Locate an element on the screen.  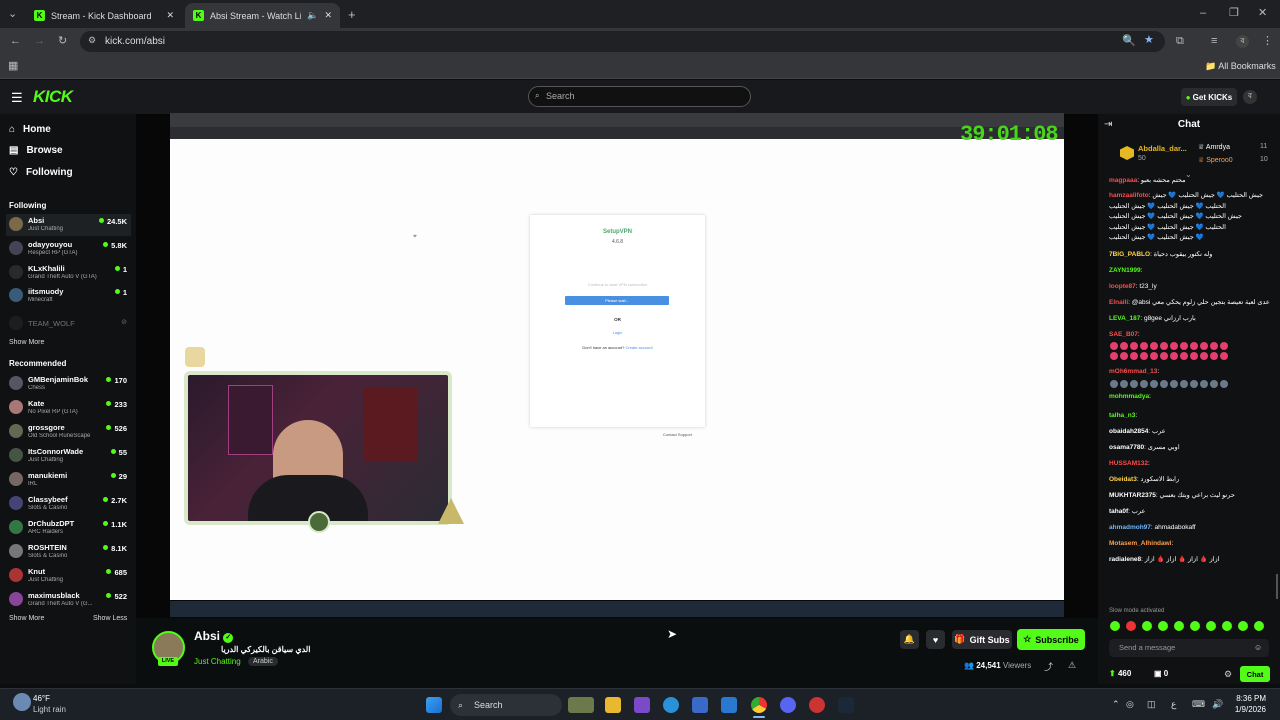
chat-message-input: Send a message ☺ is located at coordinates (1189, 648).